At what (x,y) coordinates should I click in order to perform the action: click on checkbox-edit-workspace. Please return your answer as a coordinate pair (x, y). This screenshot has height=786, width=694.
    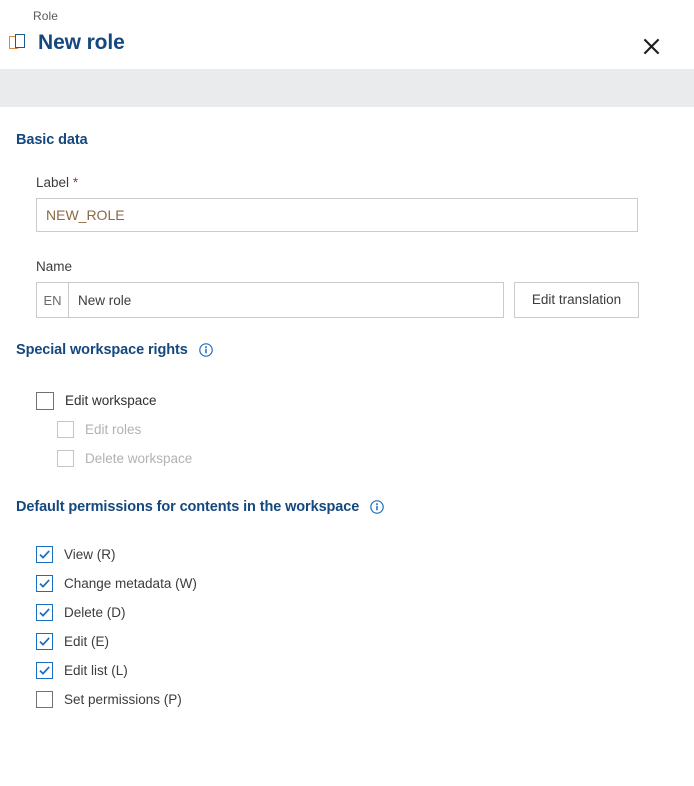
    Looking at the image, I should click on (45, 400).